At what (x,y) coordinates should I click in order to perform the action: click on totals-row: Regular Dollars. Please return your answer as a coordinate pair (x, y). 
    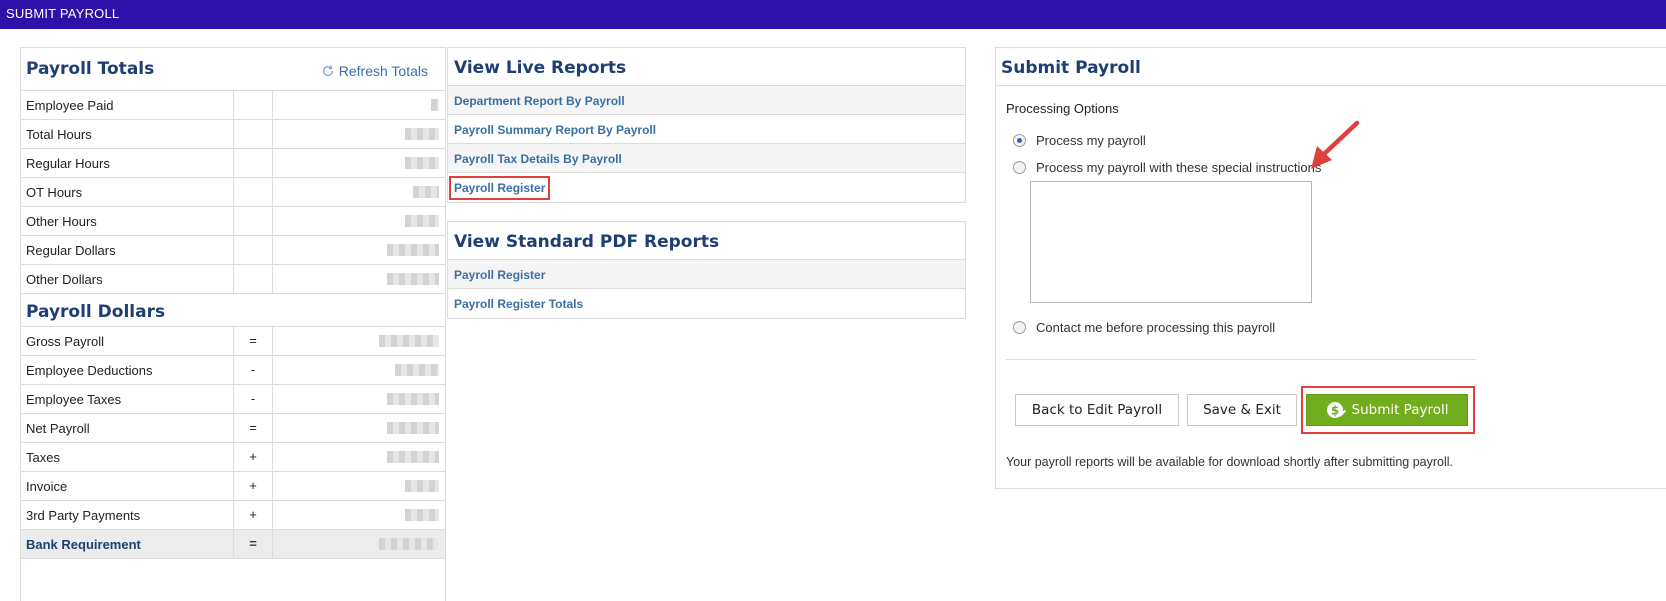
    Looking at the image, I should click on (233, 250).